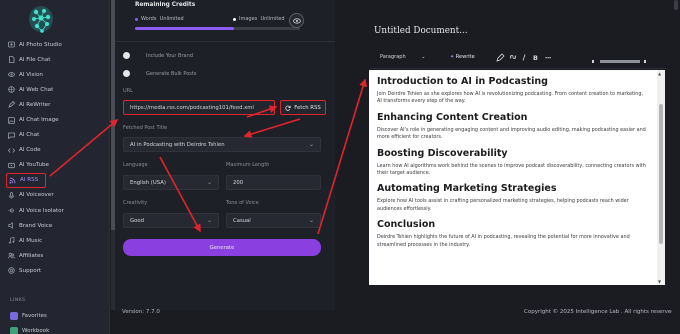  Describe the element at coordinates (393, 57) in the screenshot. I see `paragraph-style-label: Paragraph` at that location.